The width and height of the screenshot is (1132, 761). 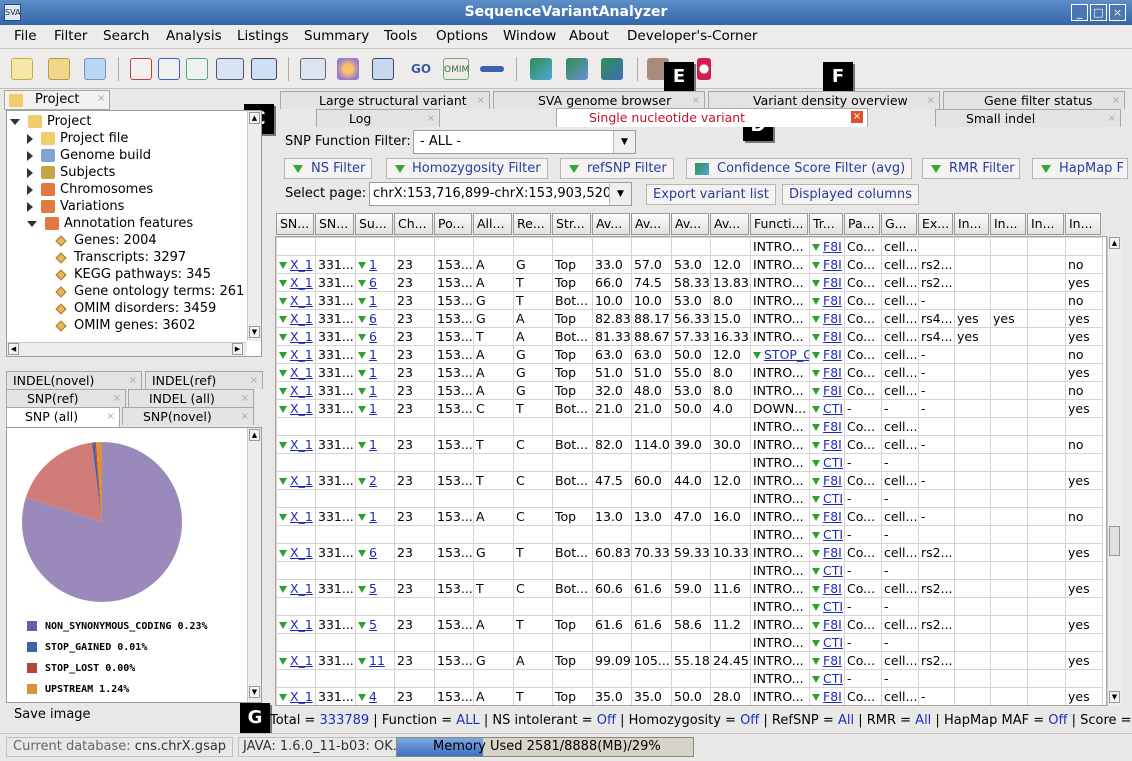 I want to click on menu-window: Window, so click(x=529, y=36).